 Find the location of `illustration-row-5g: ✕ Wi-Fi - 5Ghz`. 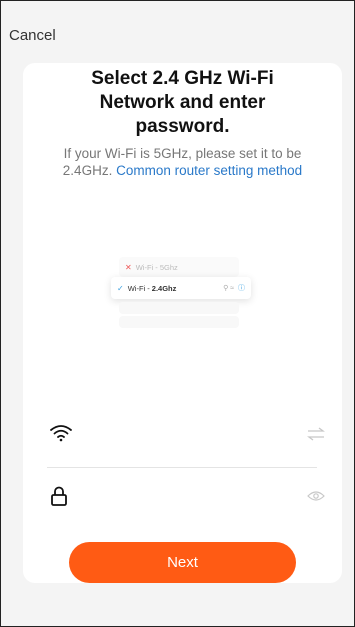

illustration-row-5g: ✕ Wi-Fi - 5Ghz is located at coordinates (179, 267).